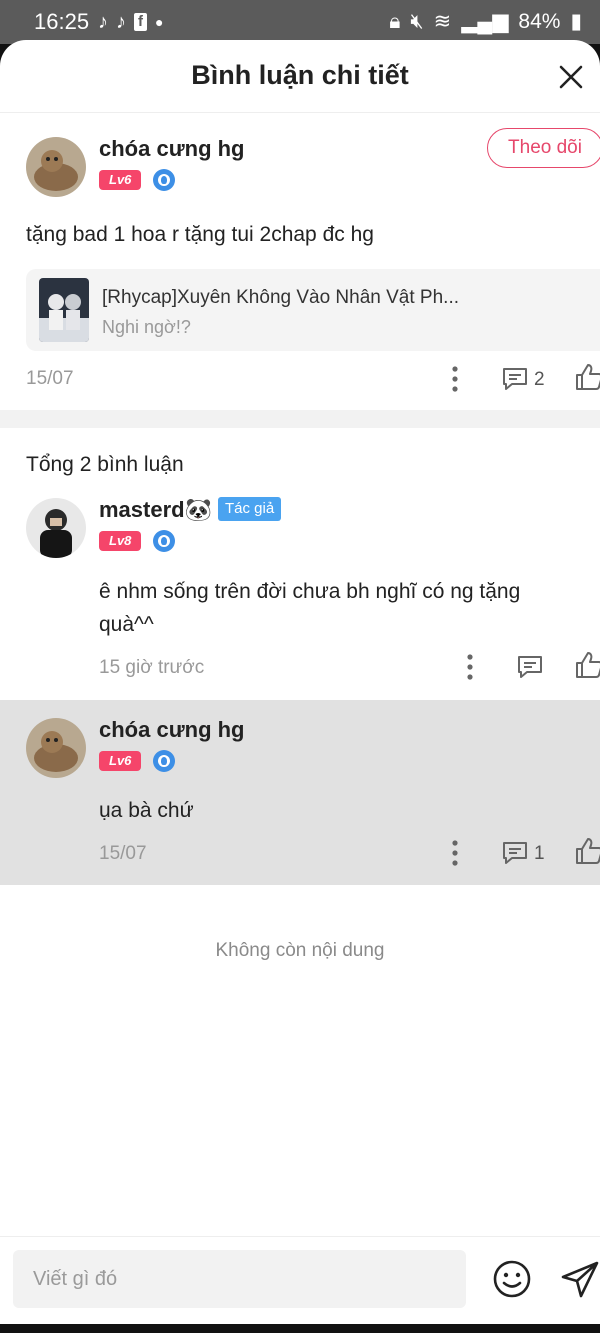 Image resolution: width=600 pixels, height=1333 pixels. I want to click on signal-icon: ▂▄▆, so click(485, 21).